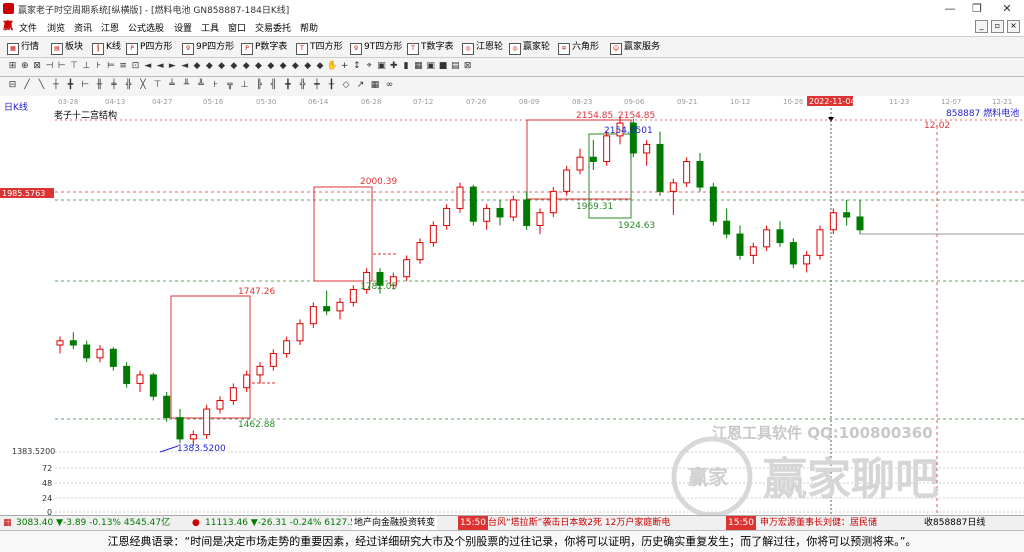 This screenshot has width=1024, height=552. I want to click on news-item-2: 台风“塔拉斯”袭击日本致2死 12万户家庭断电, so click(579, 523).